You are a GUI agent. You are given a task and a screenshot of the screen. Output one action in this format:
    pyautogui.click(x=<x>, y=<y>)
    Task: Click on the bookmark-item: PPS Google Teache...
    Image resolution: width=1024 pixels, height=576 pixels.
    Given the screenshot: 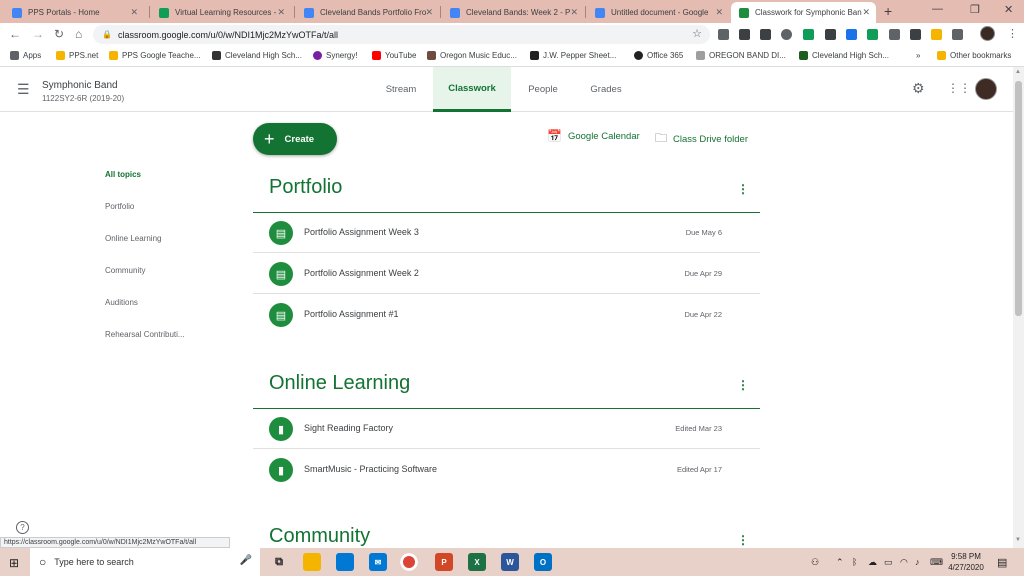 What is the action you would take?
    pyautogui.click(x=155, y=55)
    